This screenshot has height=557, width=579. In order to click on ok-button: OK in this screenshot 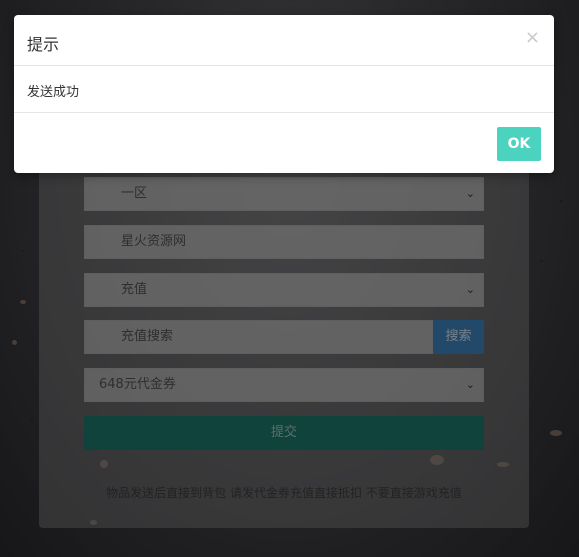, I will do `click(519, 144)`.